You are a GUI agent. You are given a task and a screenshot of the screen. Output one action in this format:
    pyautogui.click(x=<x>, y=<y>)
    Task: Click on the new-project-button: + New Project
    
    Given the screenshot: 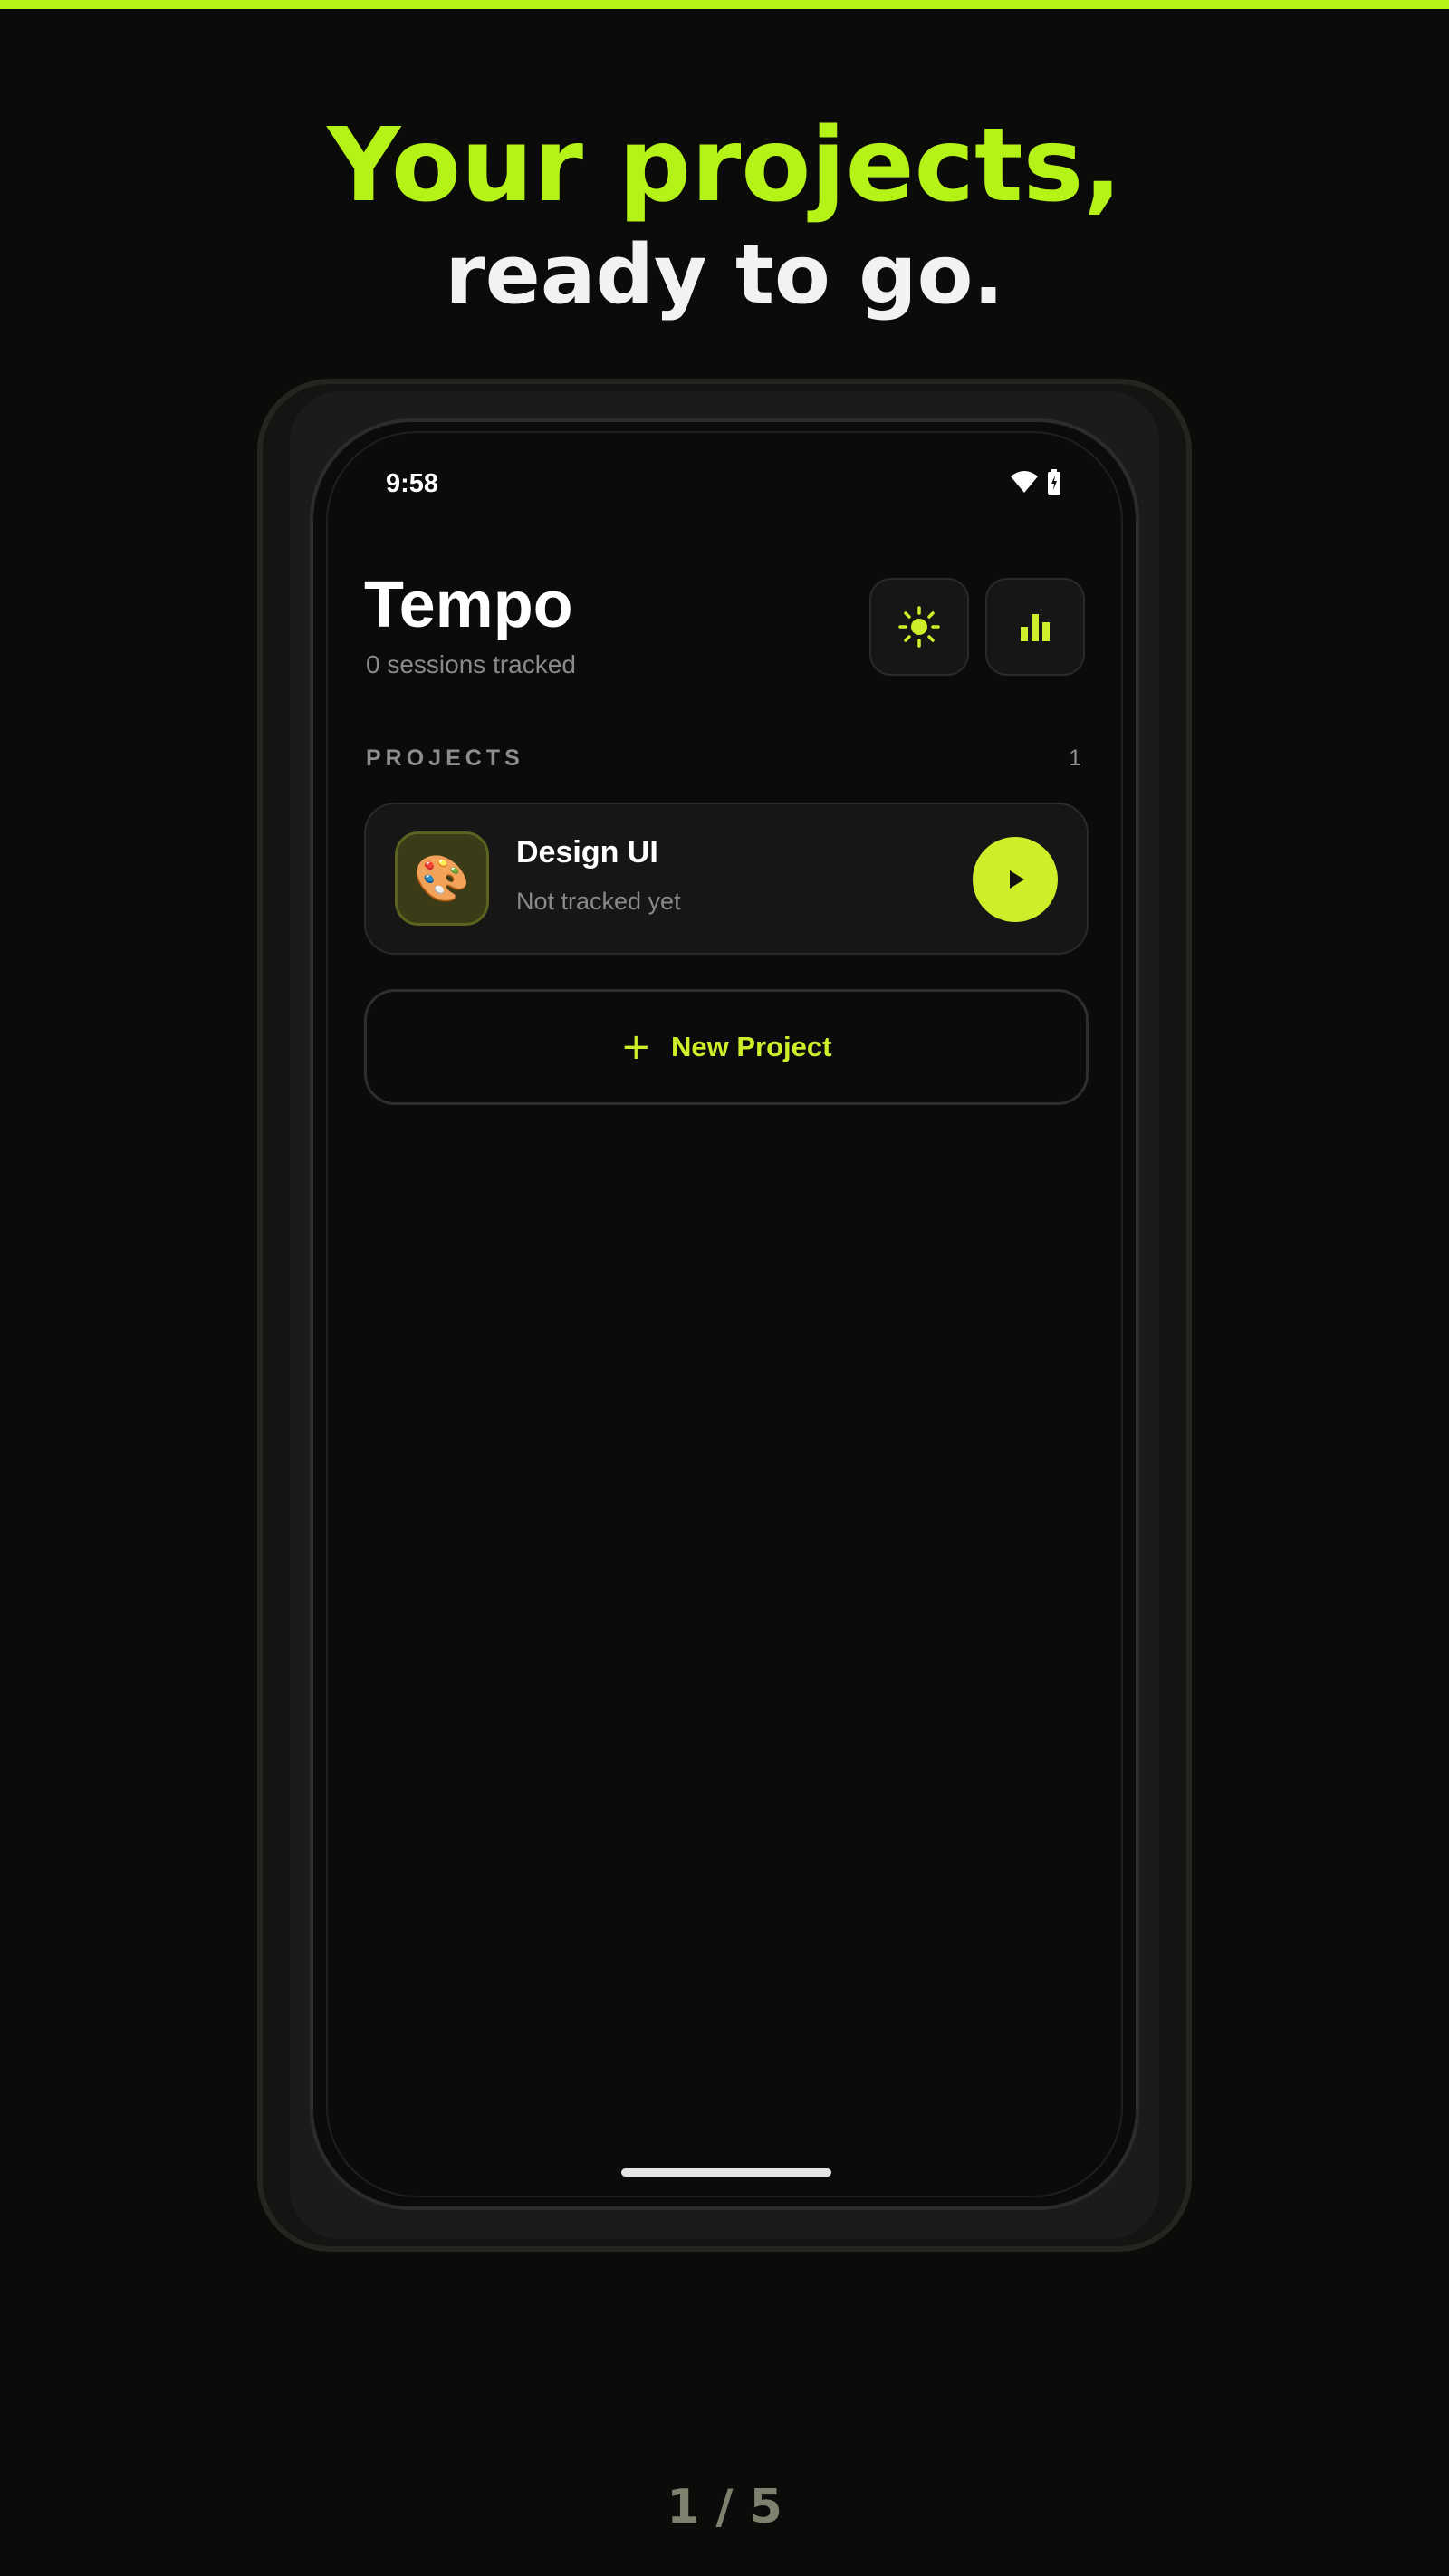 What is the action you would take?
    pyautogui.click(x=726, y=1047)
    